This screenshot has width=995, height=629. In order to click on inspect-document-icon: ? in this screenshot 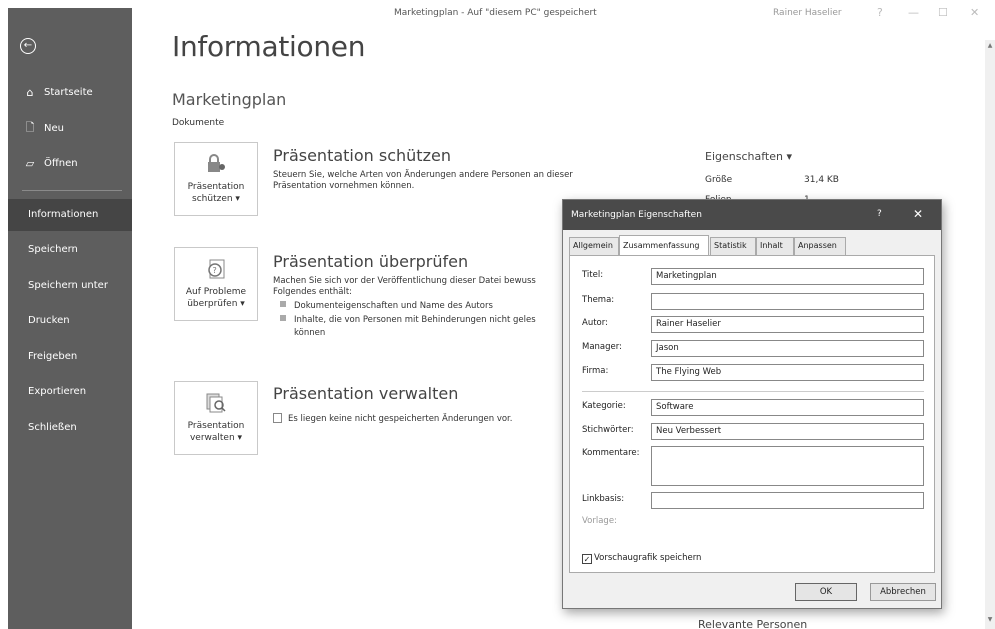, I will do `click(216, 269)`.